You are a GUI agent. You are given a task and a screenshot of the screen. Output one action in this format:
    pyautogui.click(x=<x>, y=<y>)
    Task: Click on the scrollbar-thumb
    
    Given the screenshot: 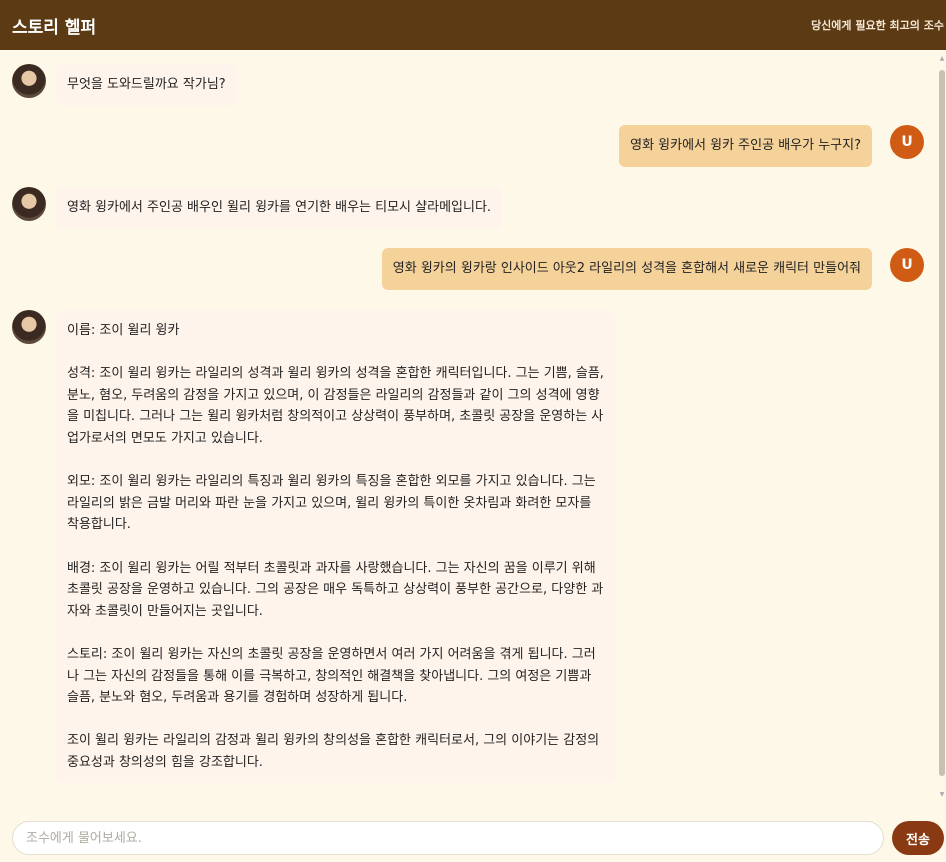 What is the action you would take?
    pyautogui.click(x=942, y=423)
    